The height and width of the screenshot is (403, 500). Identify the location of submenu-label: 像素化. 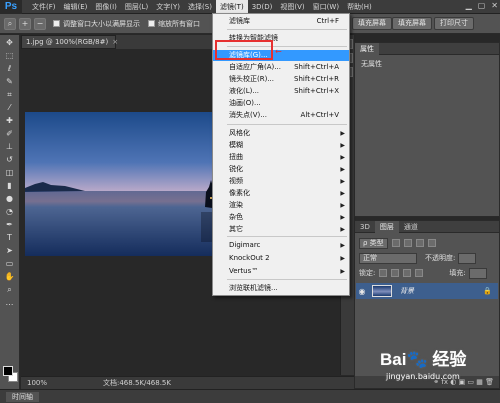
(239, 193).